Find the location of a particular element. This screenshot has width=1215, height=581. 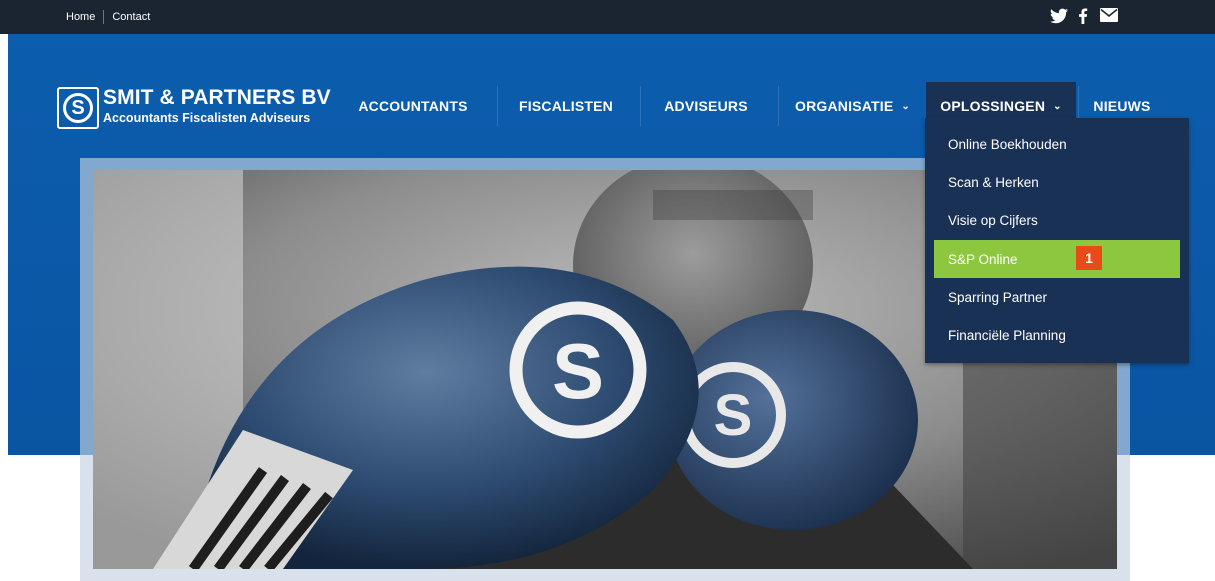

dropdown-item-label: S&P Online is located at coordinates (983, 259).